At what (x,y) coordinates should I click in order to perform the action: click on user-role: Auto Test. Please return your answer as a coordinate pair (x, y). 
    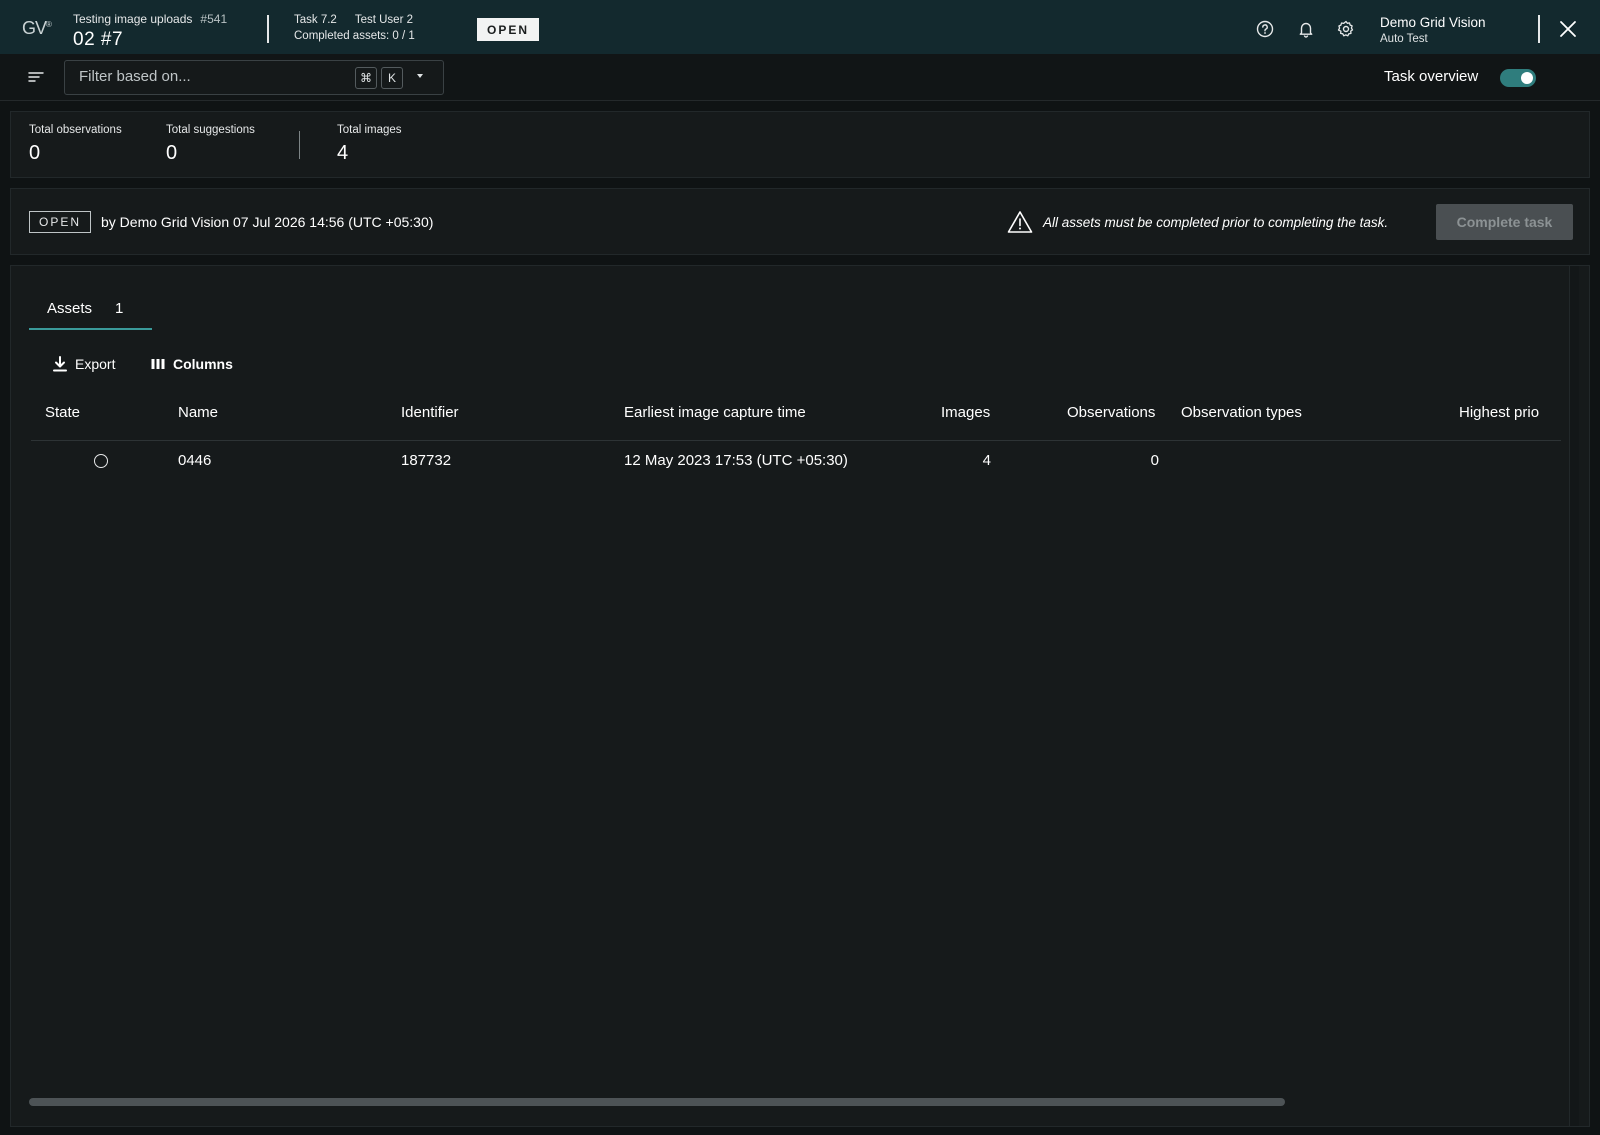
    Looking at the image, I should click on (1404, 39).